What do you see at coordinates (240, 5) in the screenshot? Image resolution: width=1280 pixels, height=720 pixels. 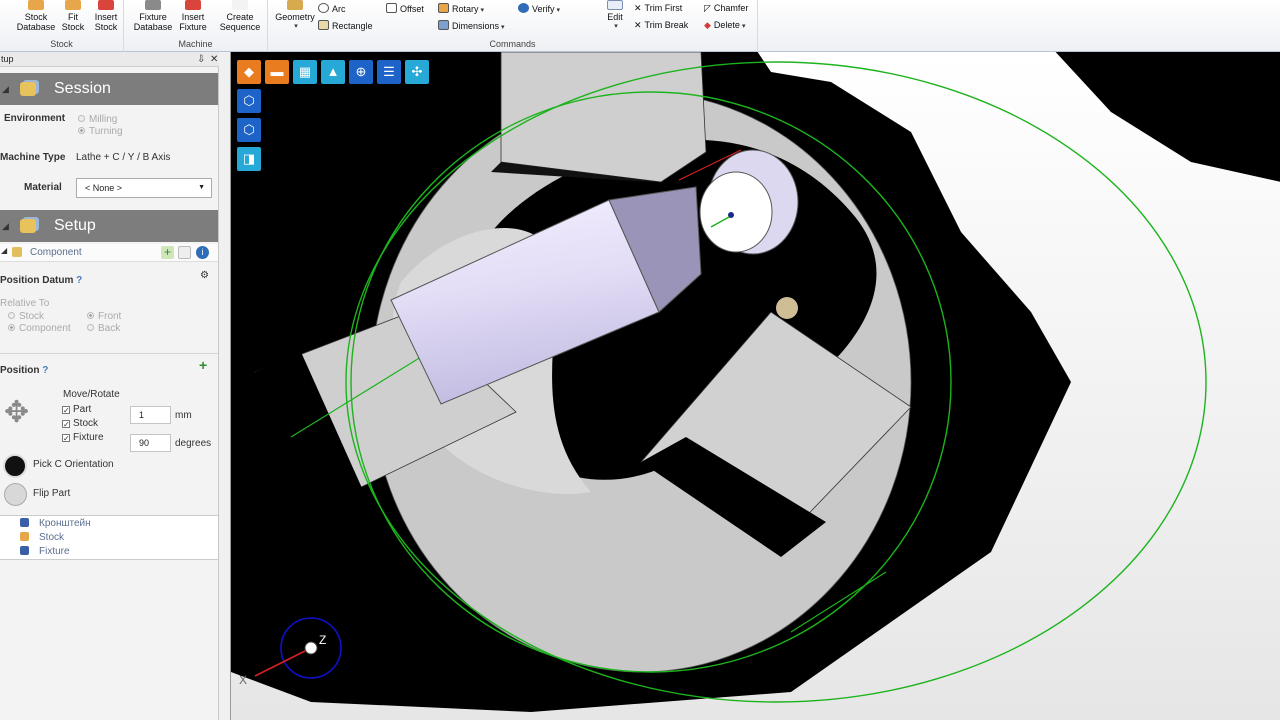 I see `create-sequence-icon` at bounding box center [240, 5].